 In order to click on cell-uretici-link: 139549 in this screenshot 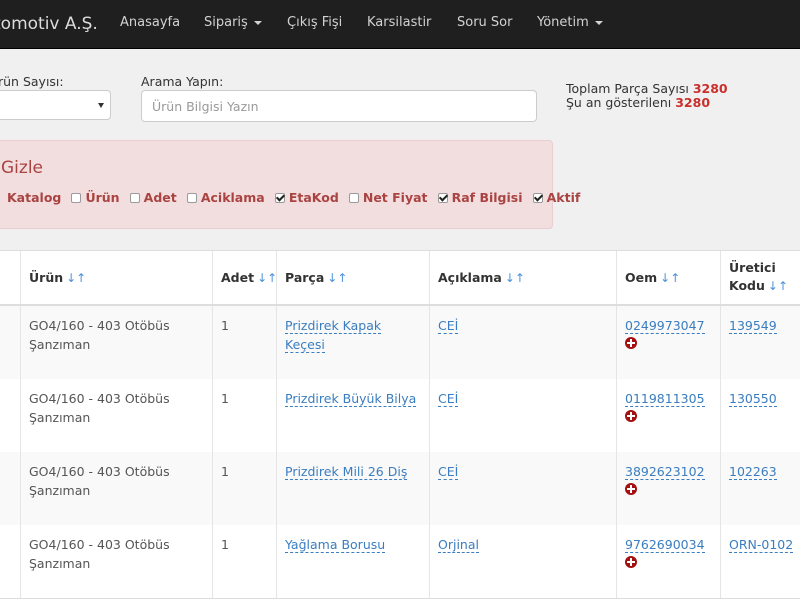, I will do `click(753, 326)`.